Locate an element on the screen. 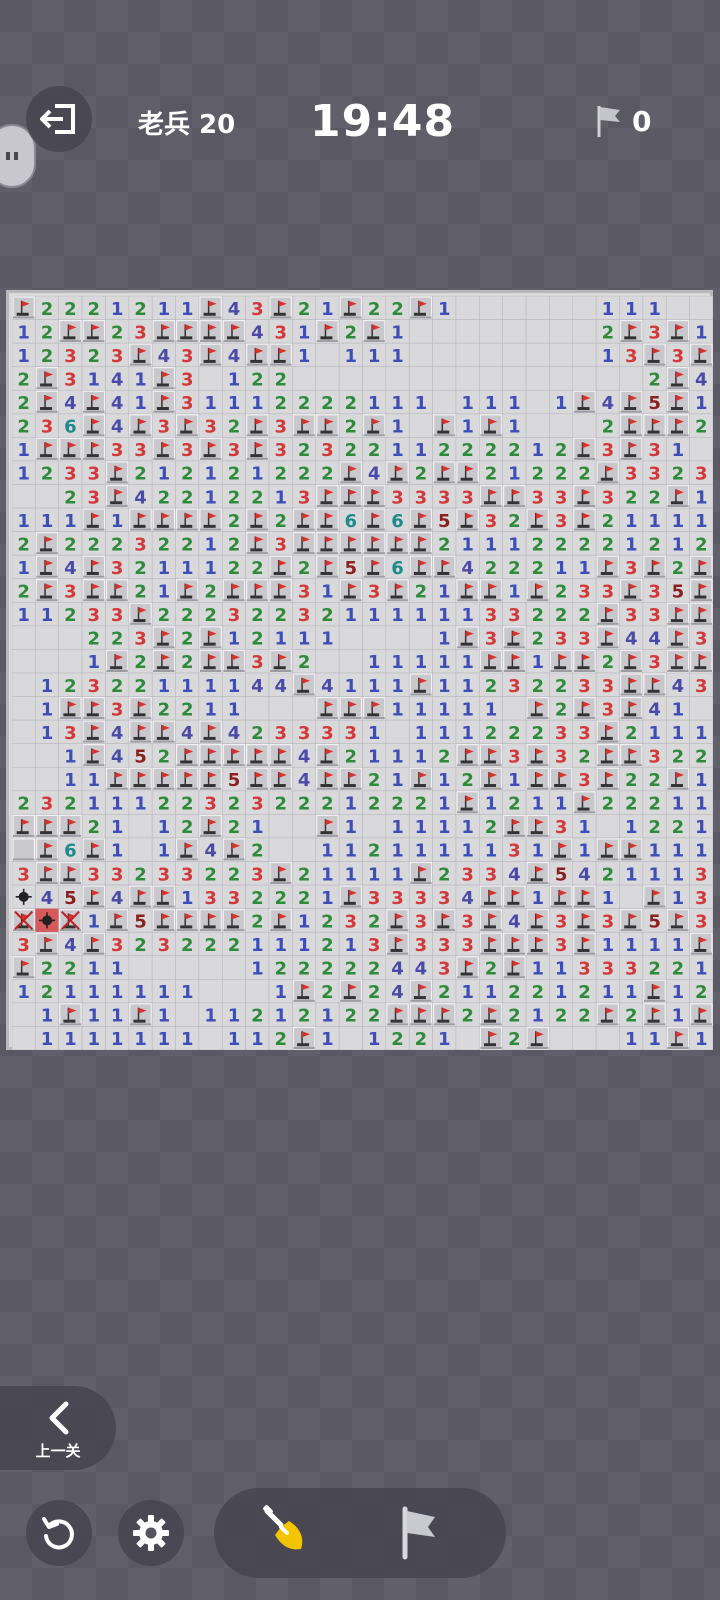  previous-level-button: 上一关 is located at coordinates (58, 1428).